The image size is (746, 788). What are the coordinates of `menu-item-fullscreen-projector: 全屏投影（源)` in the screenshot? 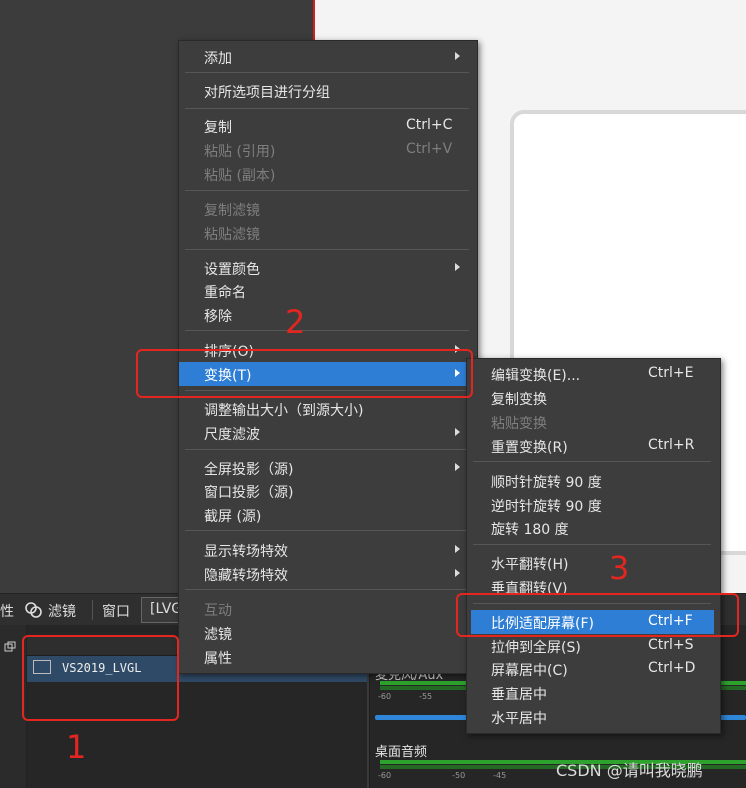 It's located at (328, 468).